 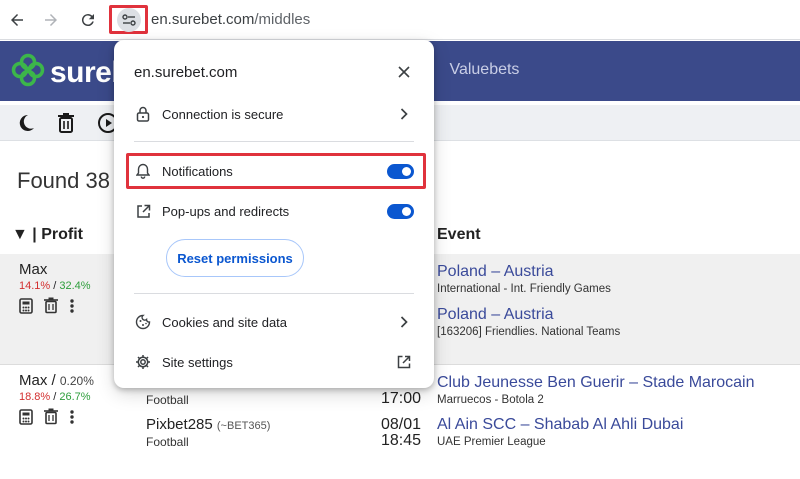 I want to click on external-link-icon, so click(x=404, y=362).